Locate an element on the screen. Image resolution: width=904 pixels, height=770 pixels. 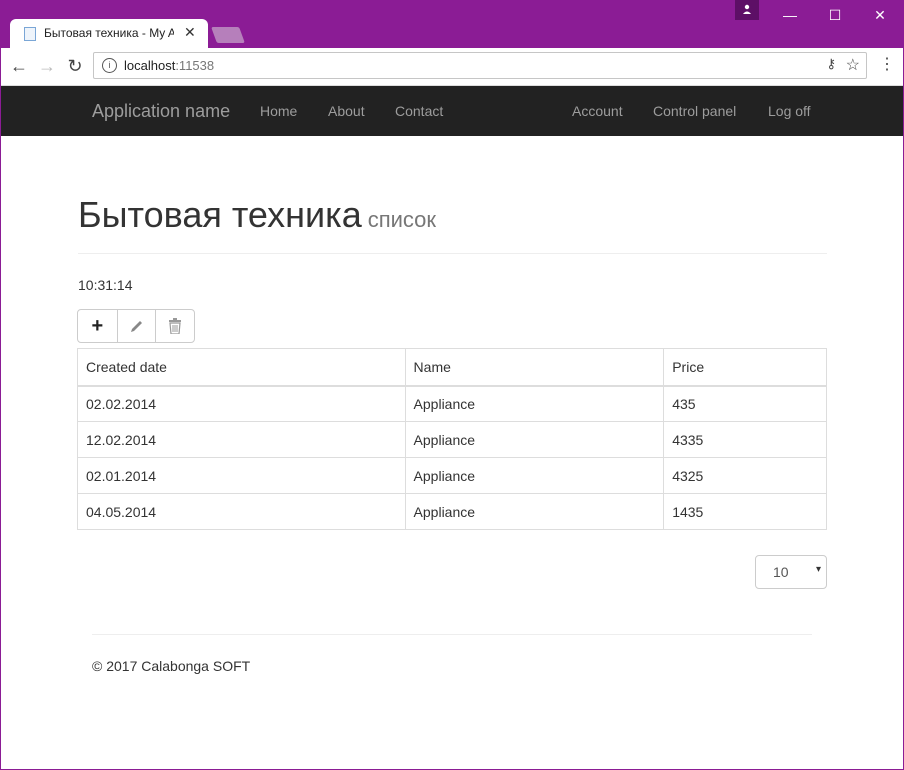
delete-button is located at coordinates (174, 326).